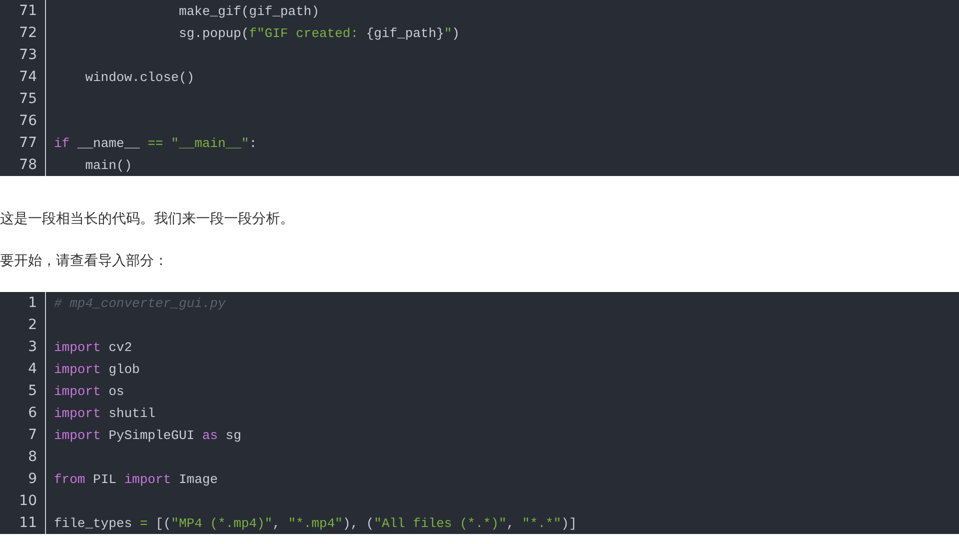 The width and height of the screenshot is (959, 544). What do you see at coordinates (32, 457) in the screenshot?
I see `line-number: 8` at bounding box center [32, 457].